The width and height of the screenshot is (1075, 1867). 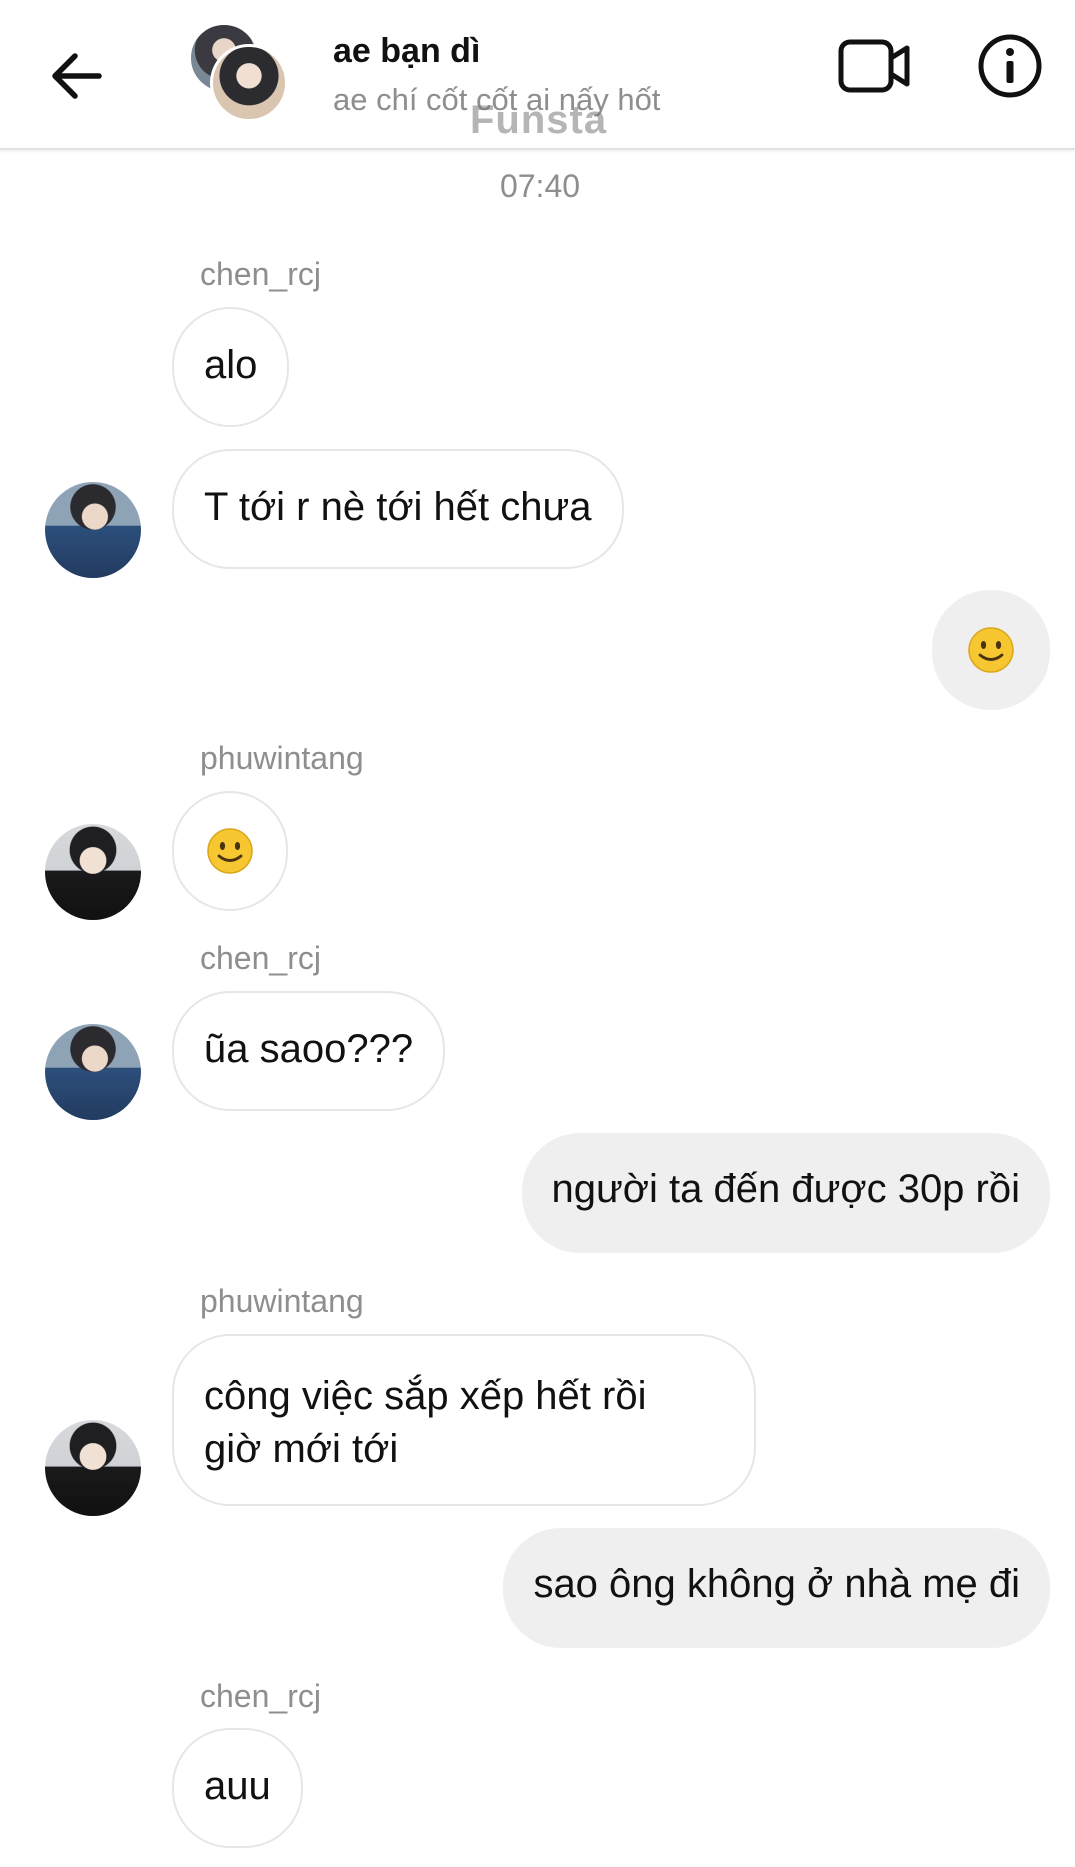 What do you see at coordinates (406, 51) in the screenshot?
I see `chat-title: ae bạn dì` at bounding box center [406, 51].